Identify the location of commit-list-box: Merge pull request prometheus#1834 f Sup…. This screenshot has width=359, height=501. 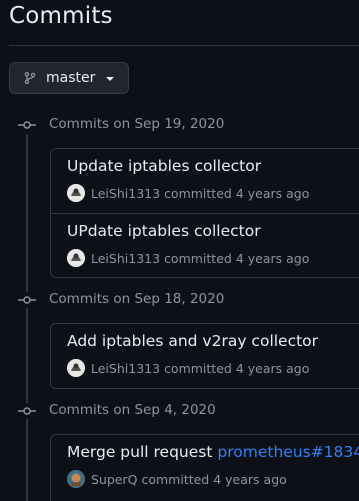
(204, 467).